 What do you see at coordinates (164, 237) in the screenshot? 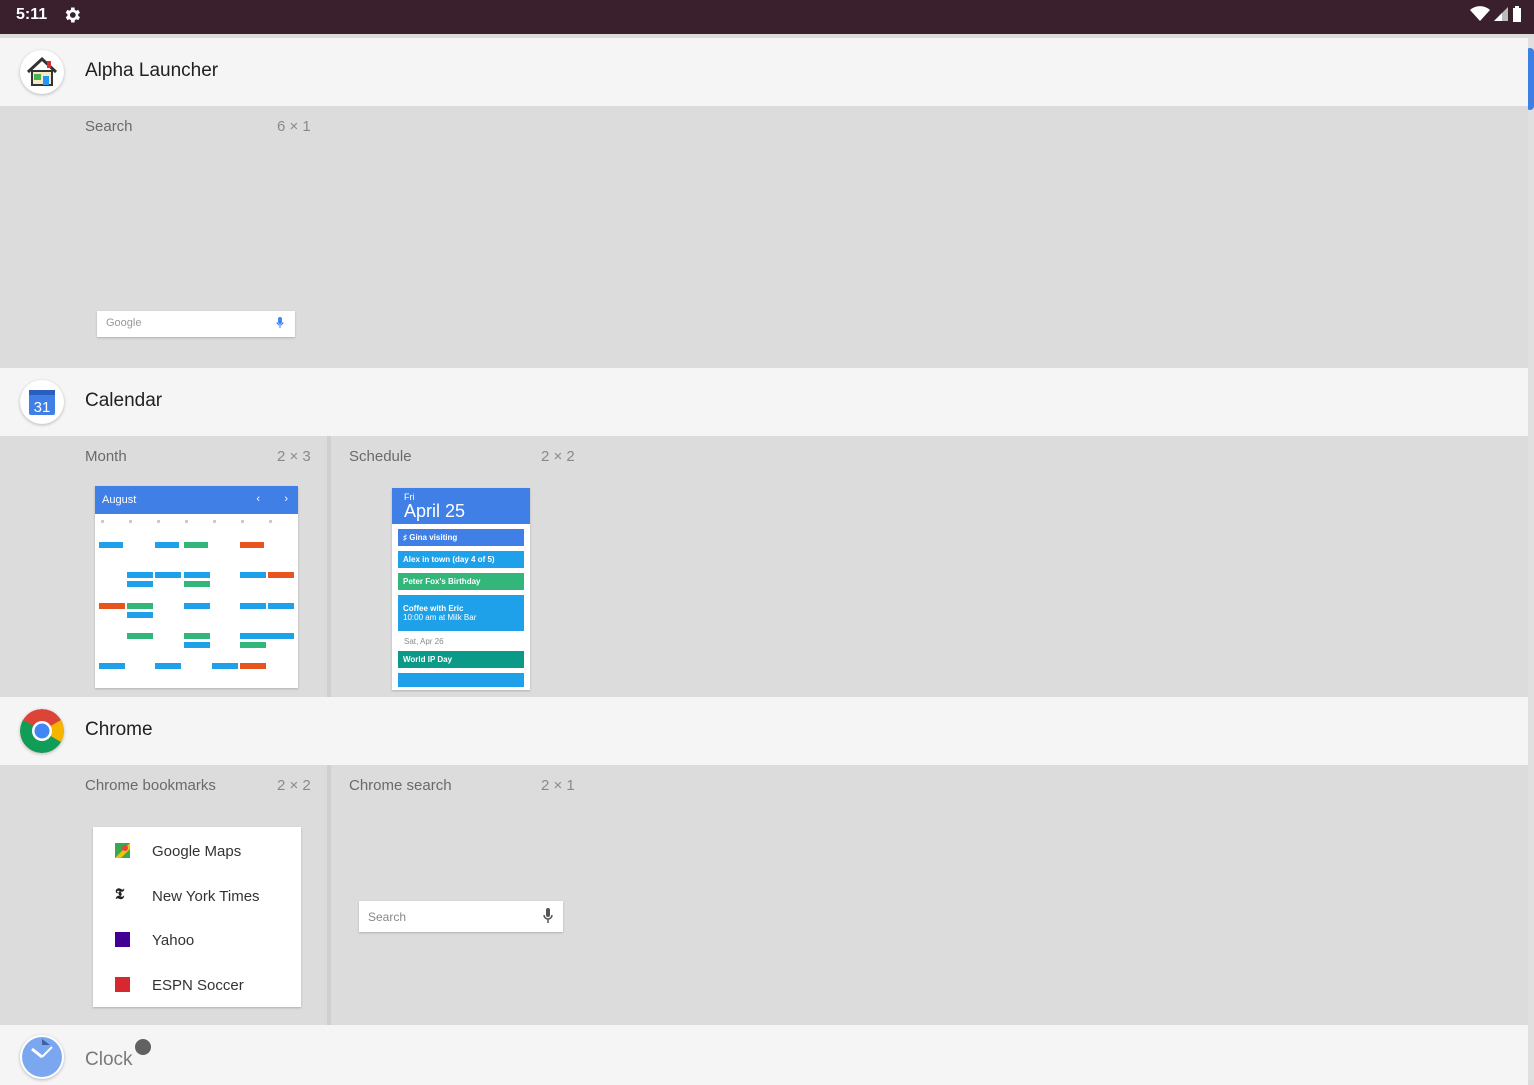
I see `widget-search: Search 6 × 1 Google` at bounding box center [164, 237].